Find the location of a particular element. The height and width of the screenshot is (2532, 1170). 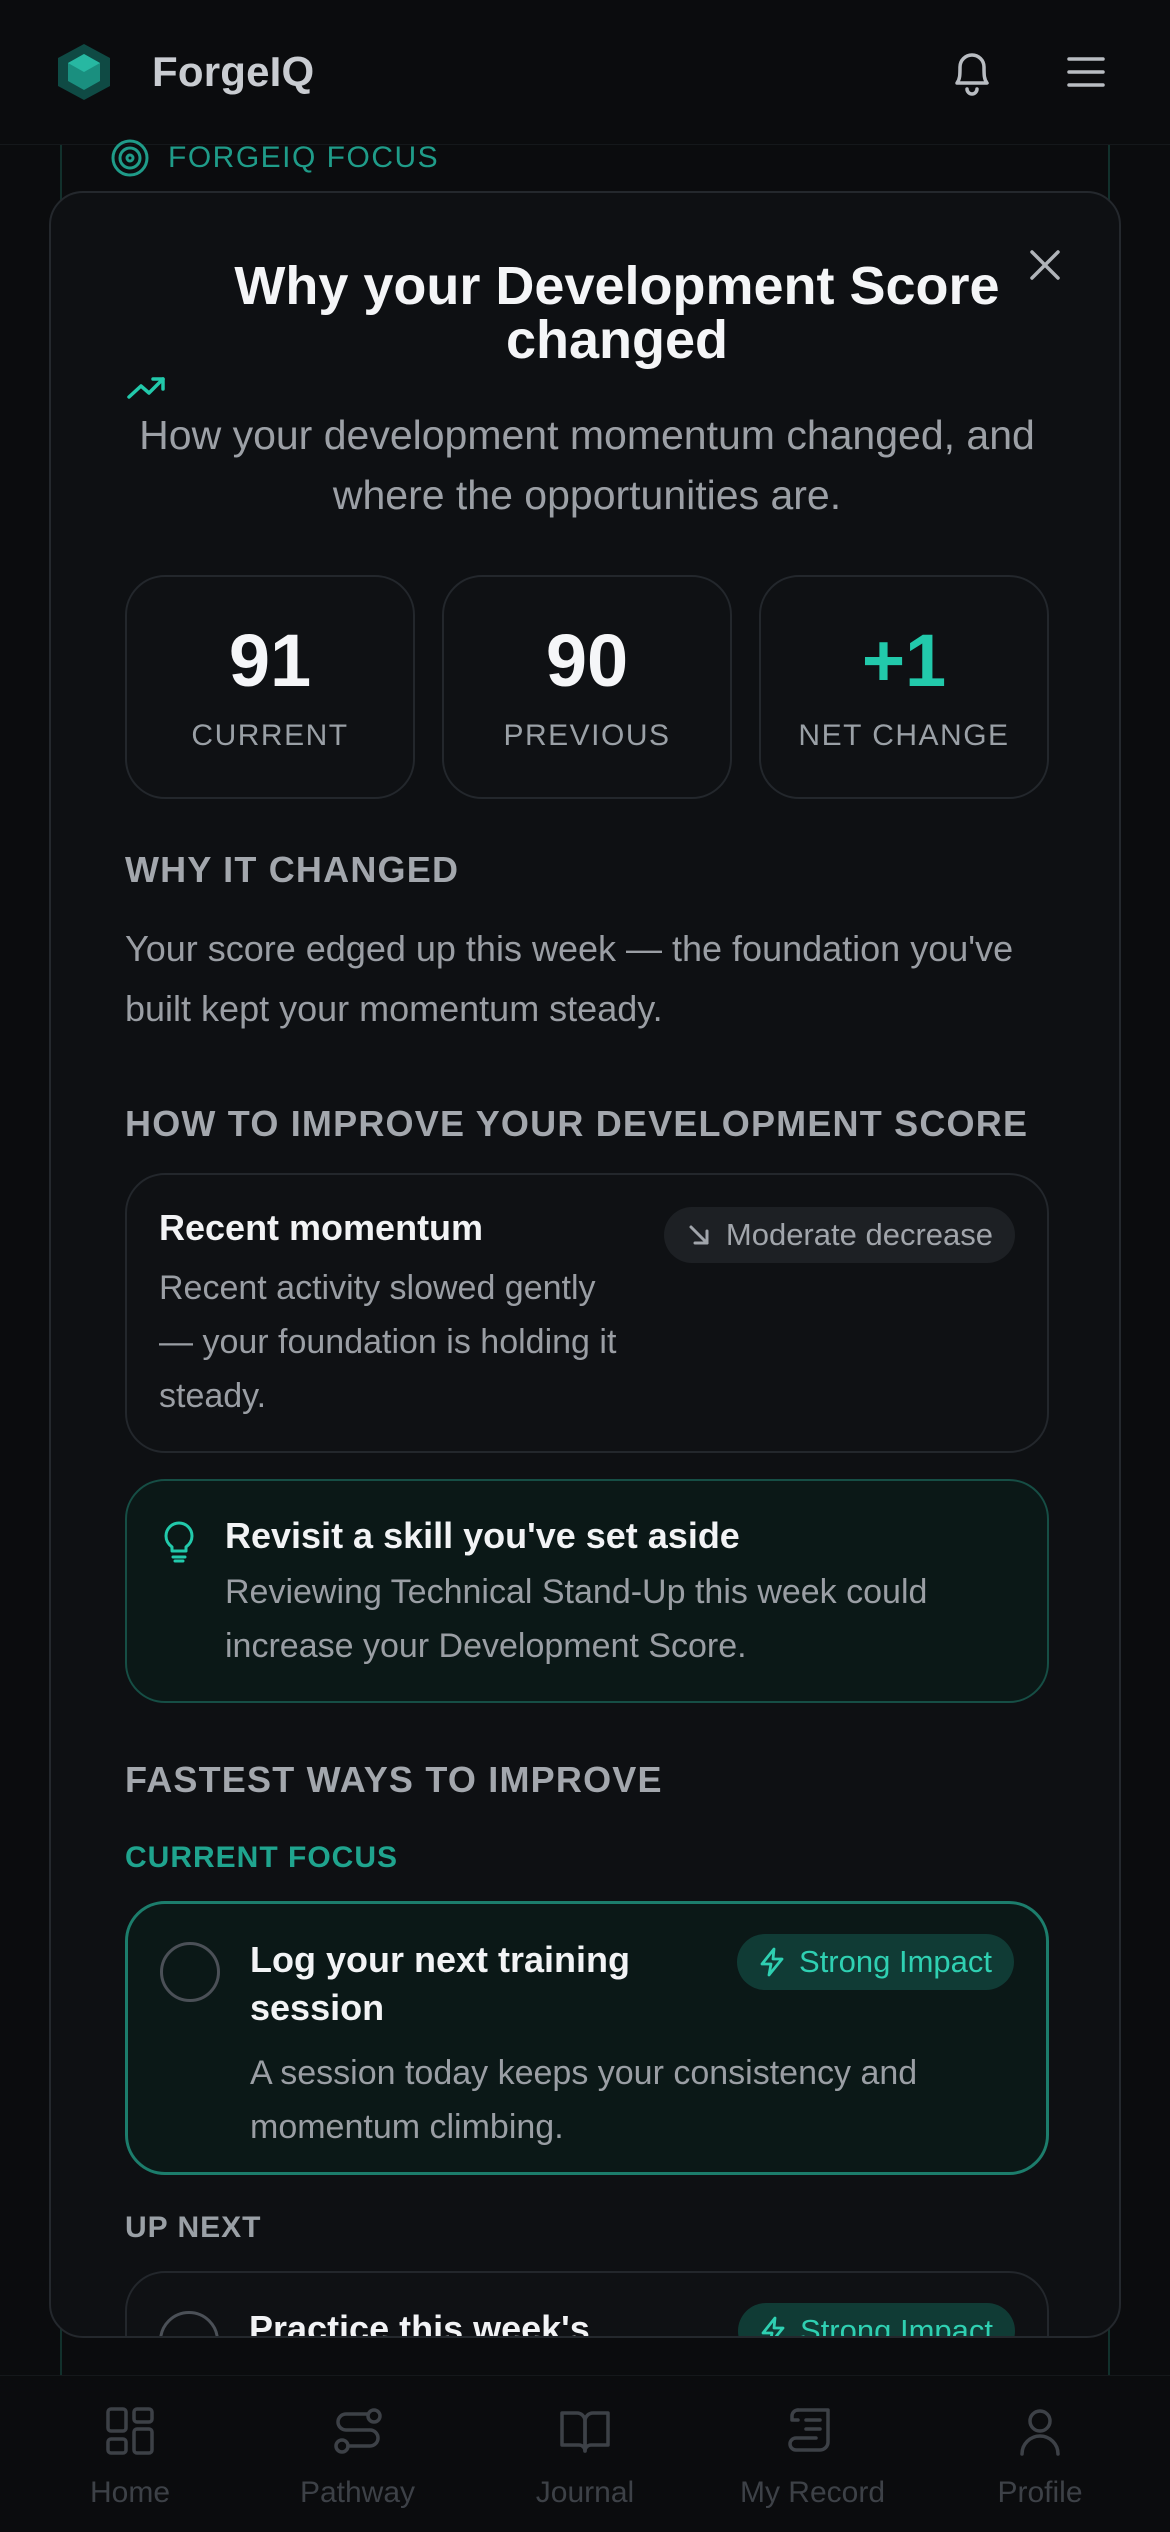

decrease-badge: Moderate decrease is located at coordinates (839, 1235).